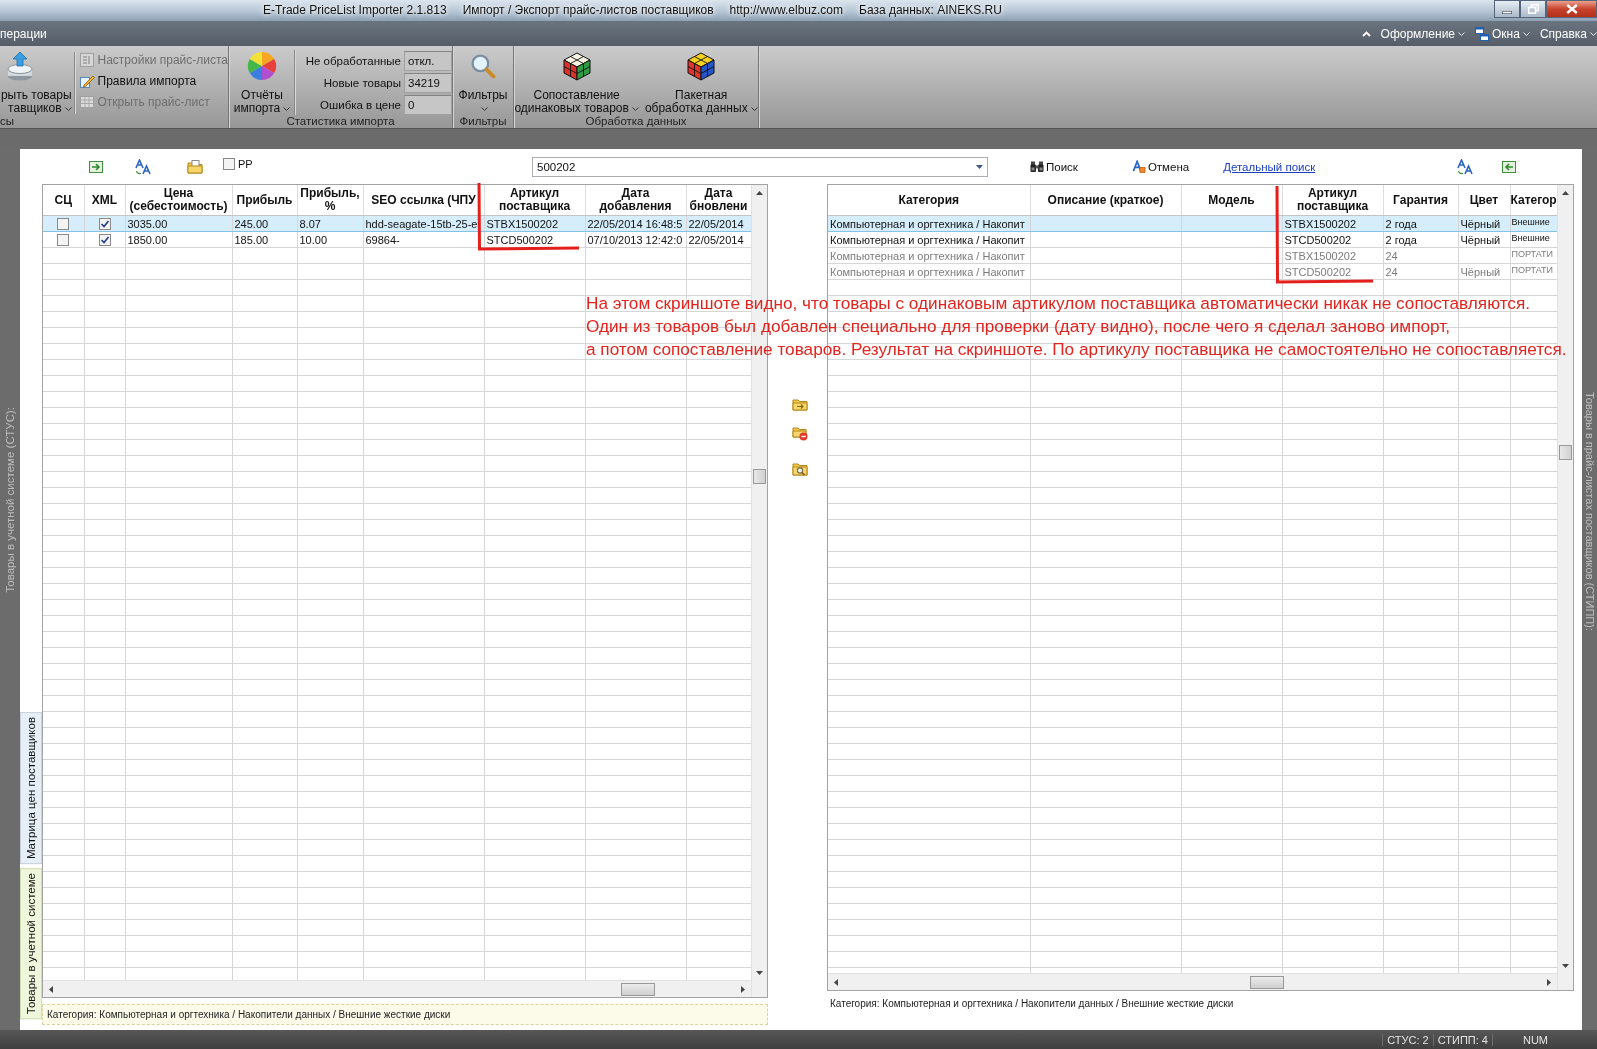 The image size is (1597, 1049). What do you see at coordinates (1192, 239) in the screenshot?
I see `table-row: Компьютерная и оргтехника / Накопит STCD500202 2 года Чёрный Внешние` at bounding box center [1192, 239].